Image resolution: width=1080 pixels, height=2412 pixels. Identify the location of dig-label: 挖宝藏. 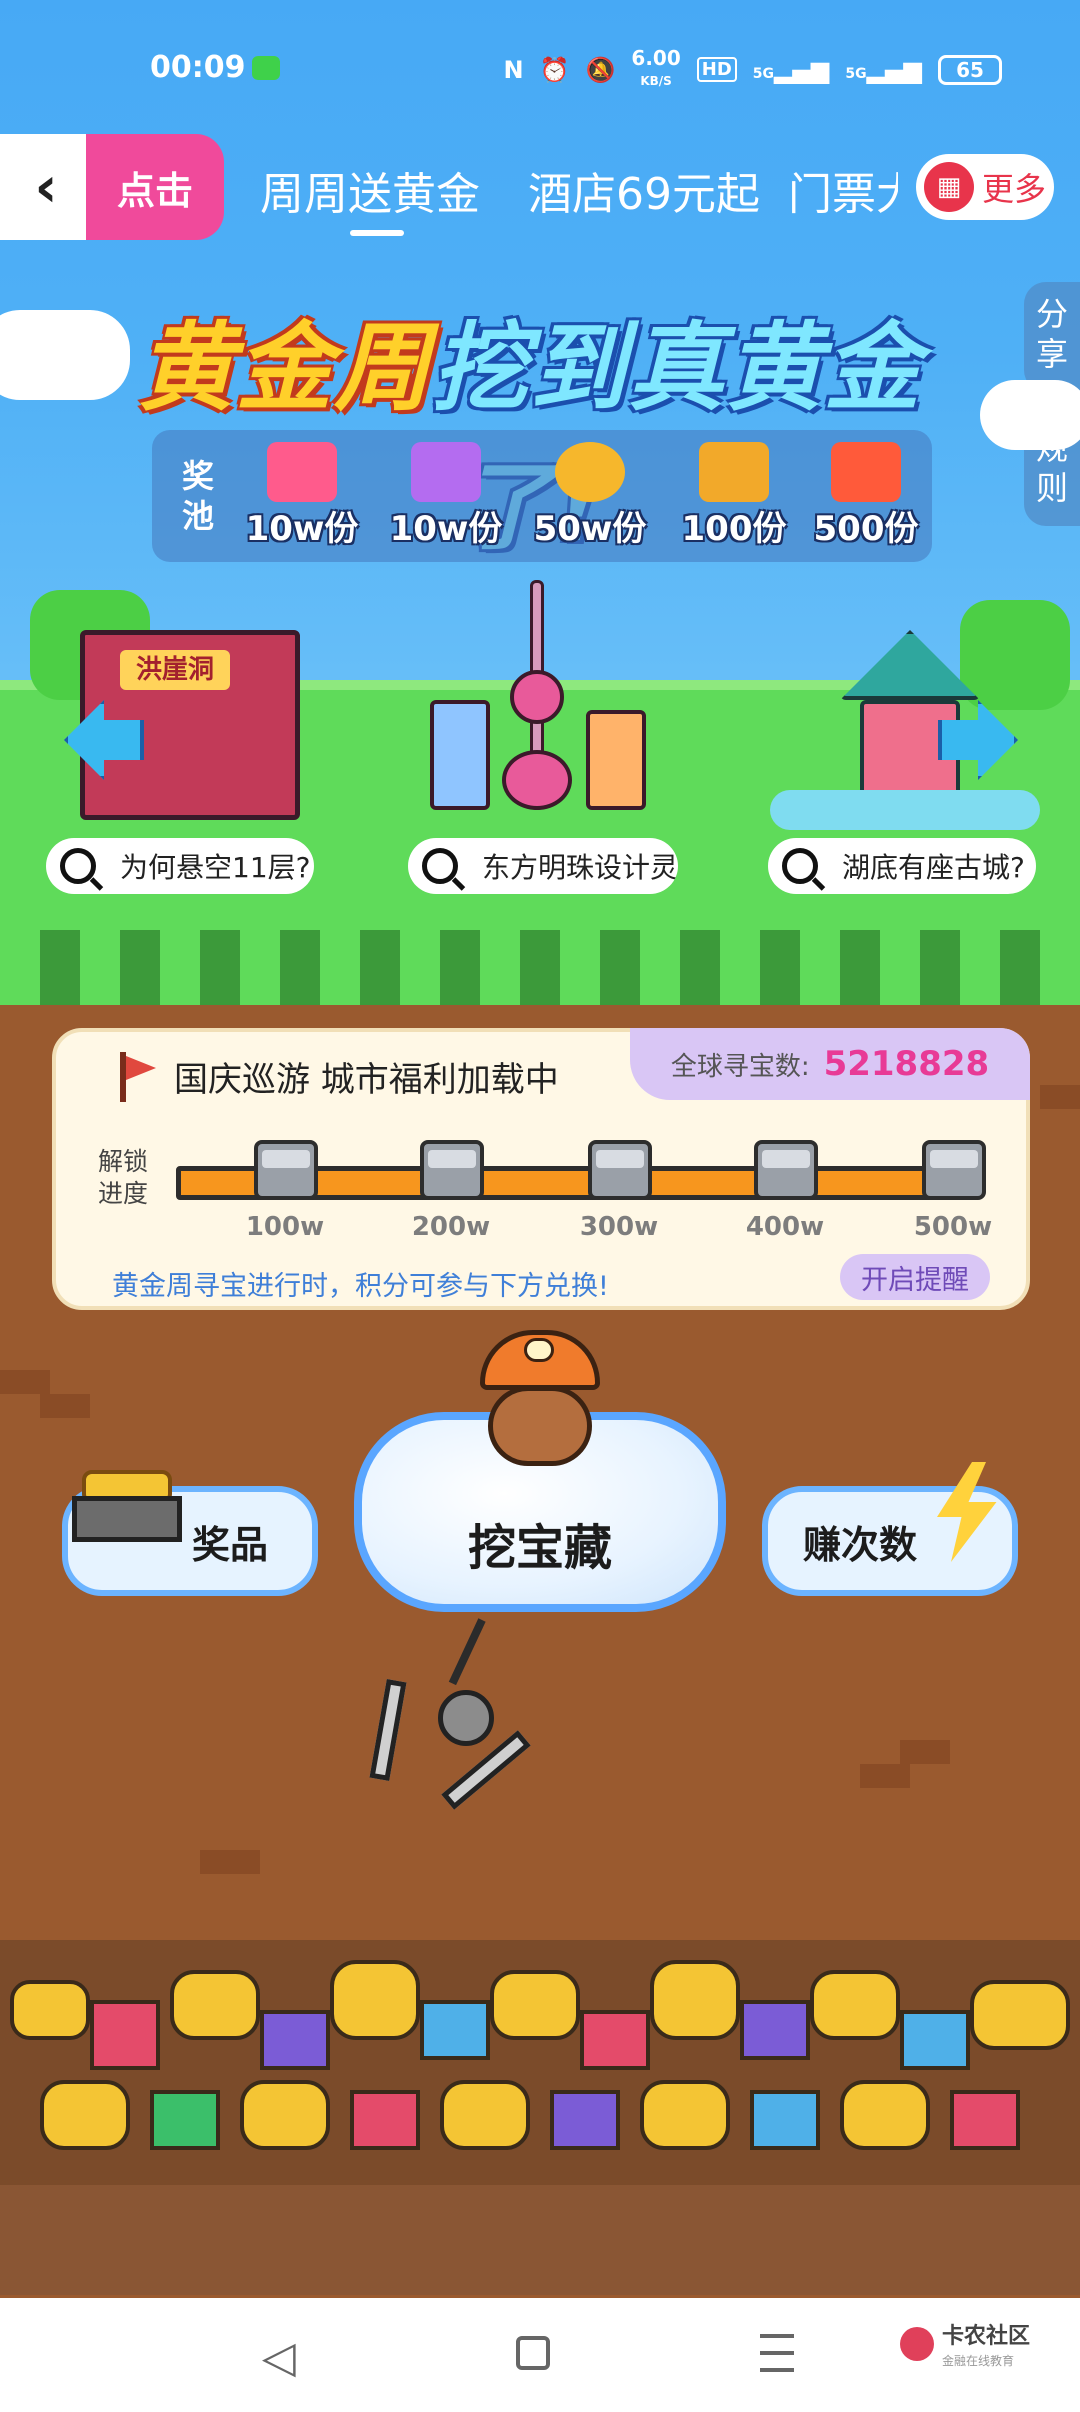
(539, 1548).